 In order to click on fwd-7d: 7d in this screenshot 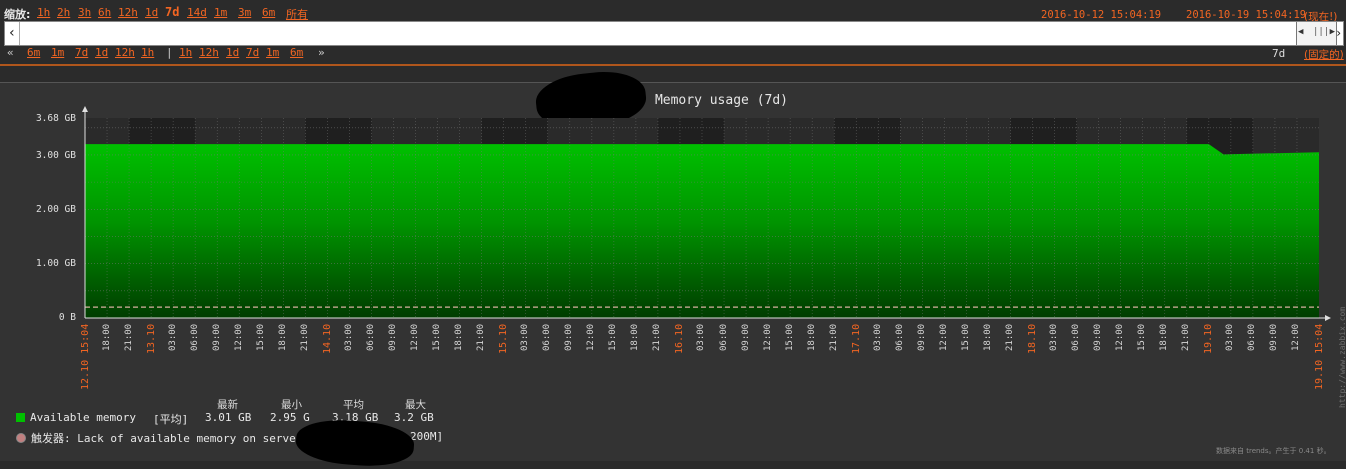, I will do `click(252, 52)`.